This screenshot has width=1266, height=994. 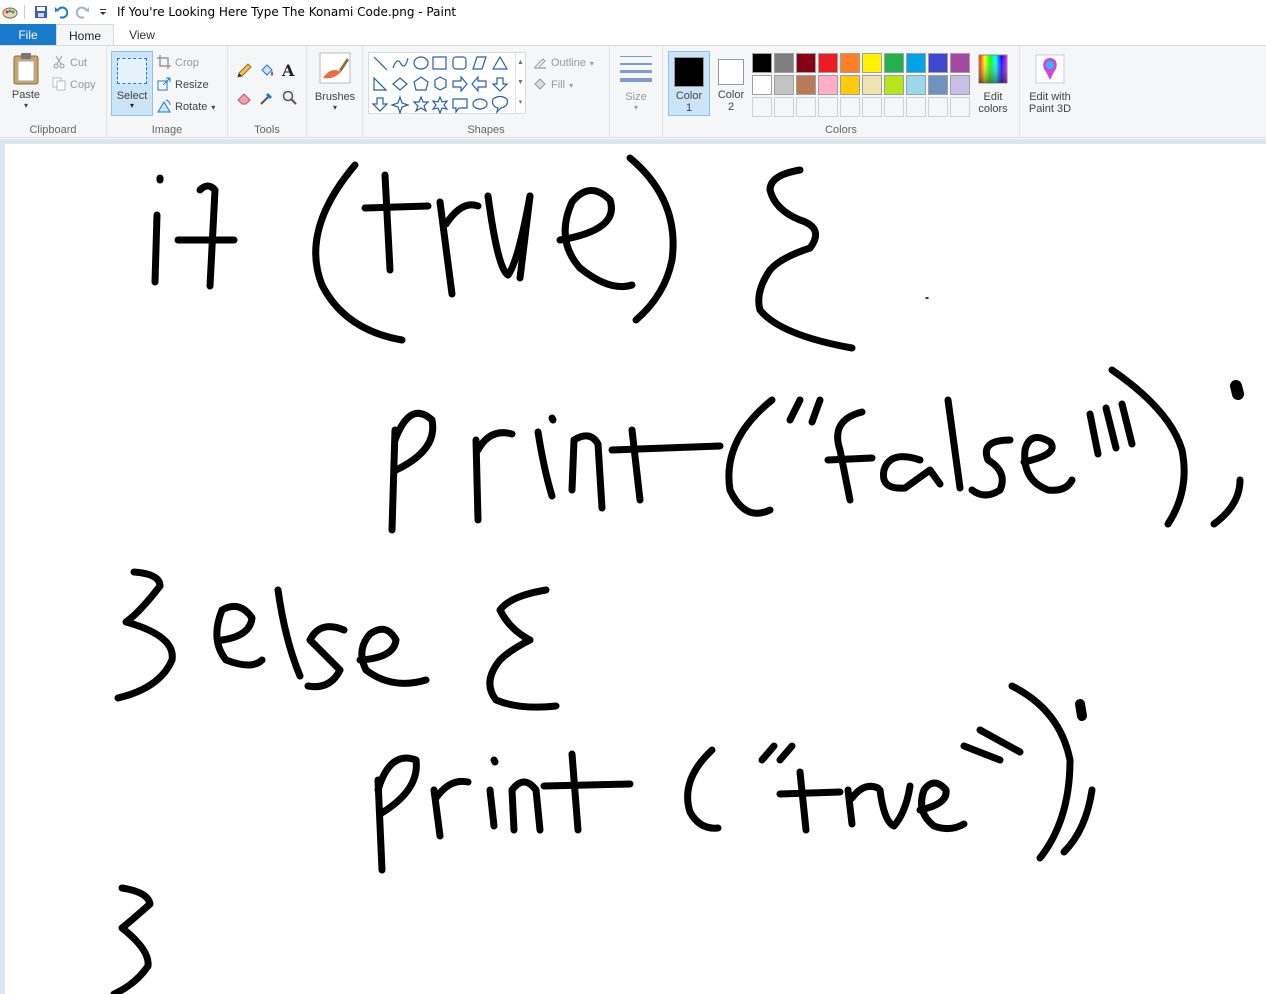 I want to click on color2-button: Color 2, so click(x=731, y=83).